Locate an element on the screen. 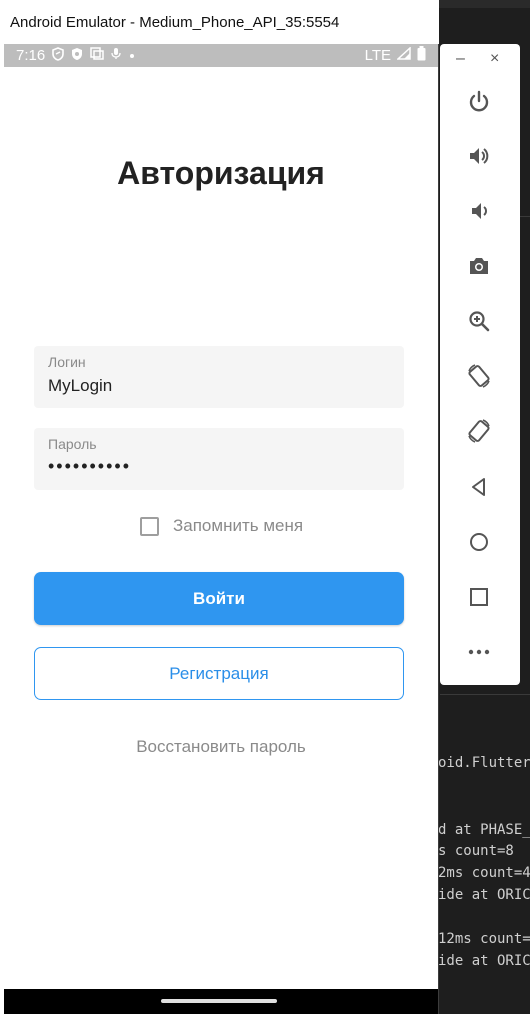 This screenshot has width=530, height=1014. rotate-right-icon is located at coordinates (479, 431).